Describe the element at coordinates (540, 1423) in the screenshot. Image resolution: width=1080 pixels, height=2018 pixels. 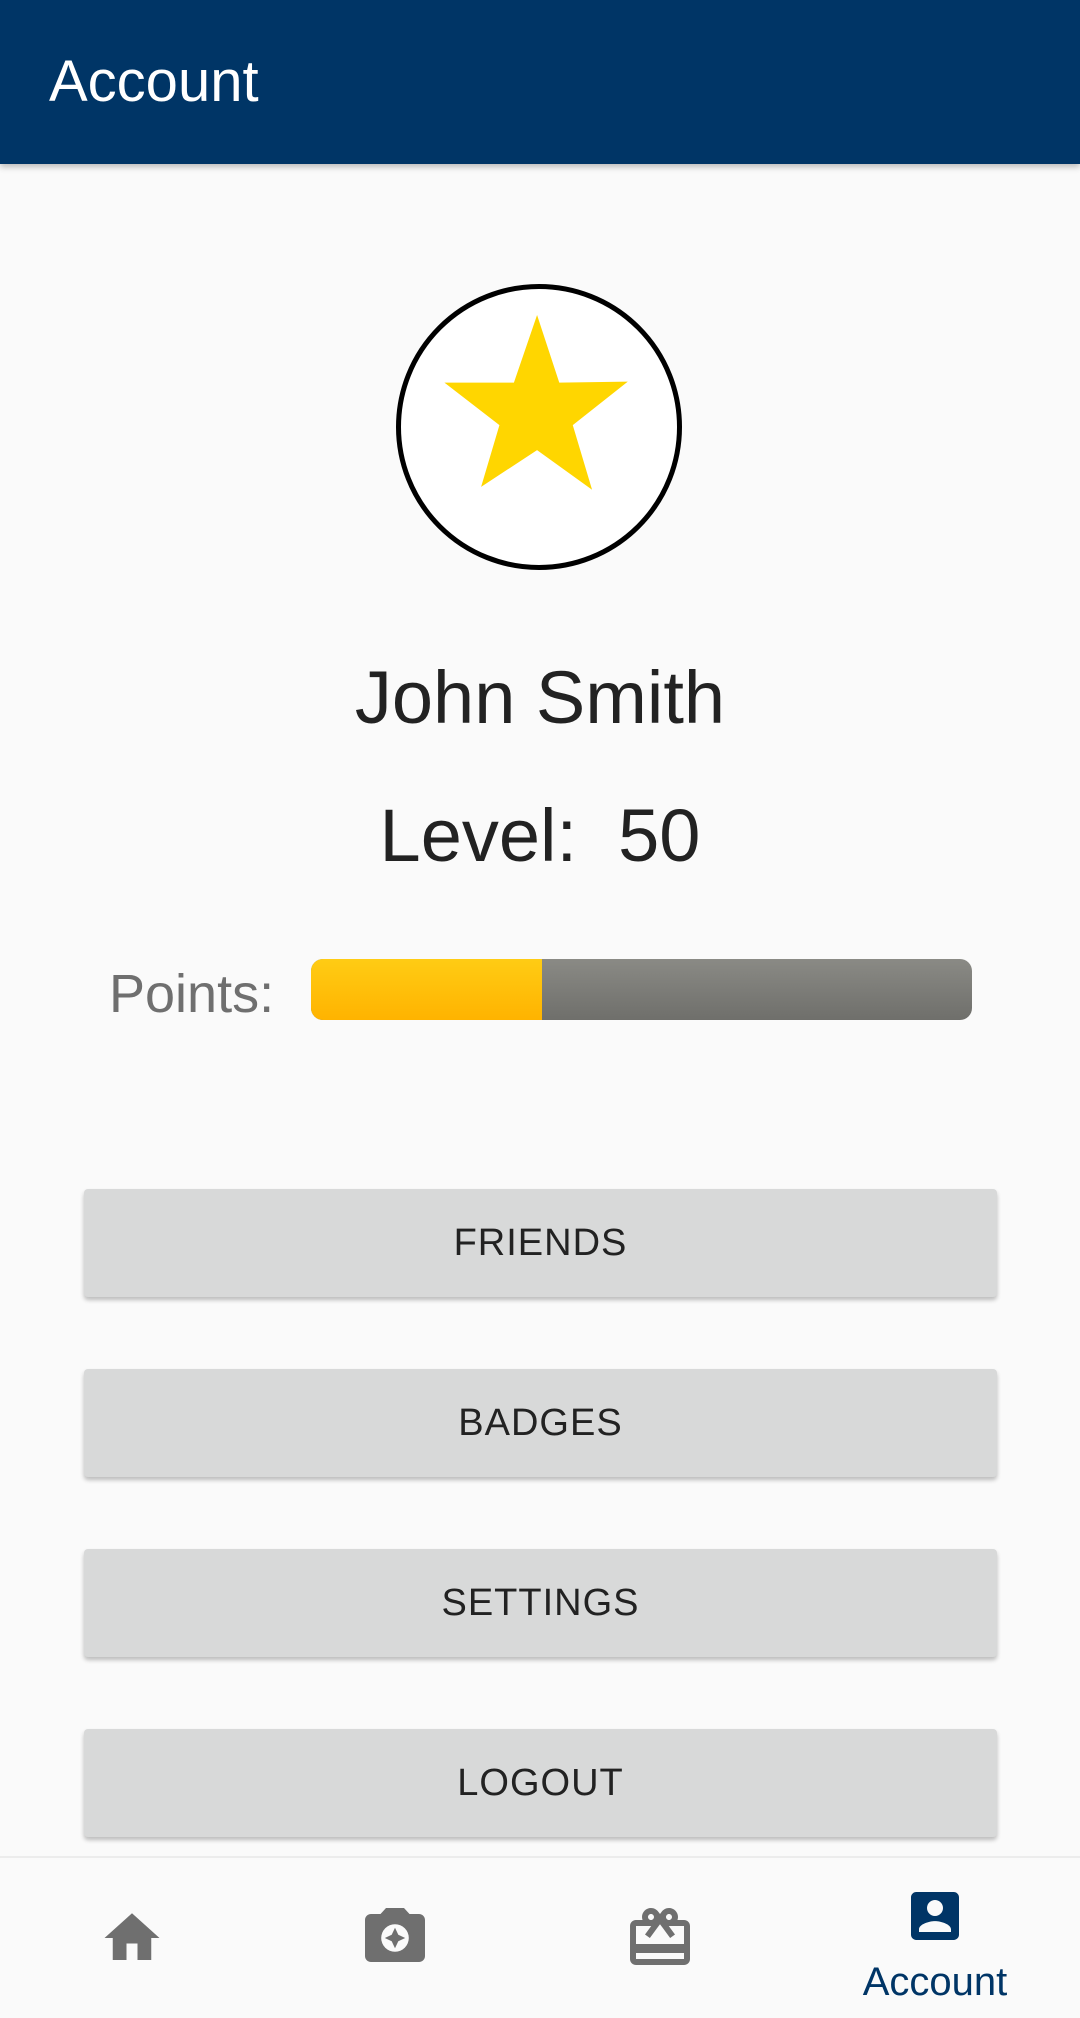
I see `badges-button: BADGES` at that location.